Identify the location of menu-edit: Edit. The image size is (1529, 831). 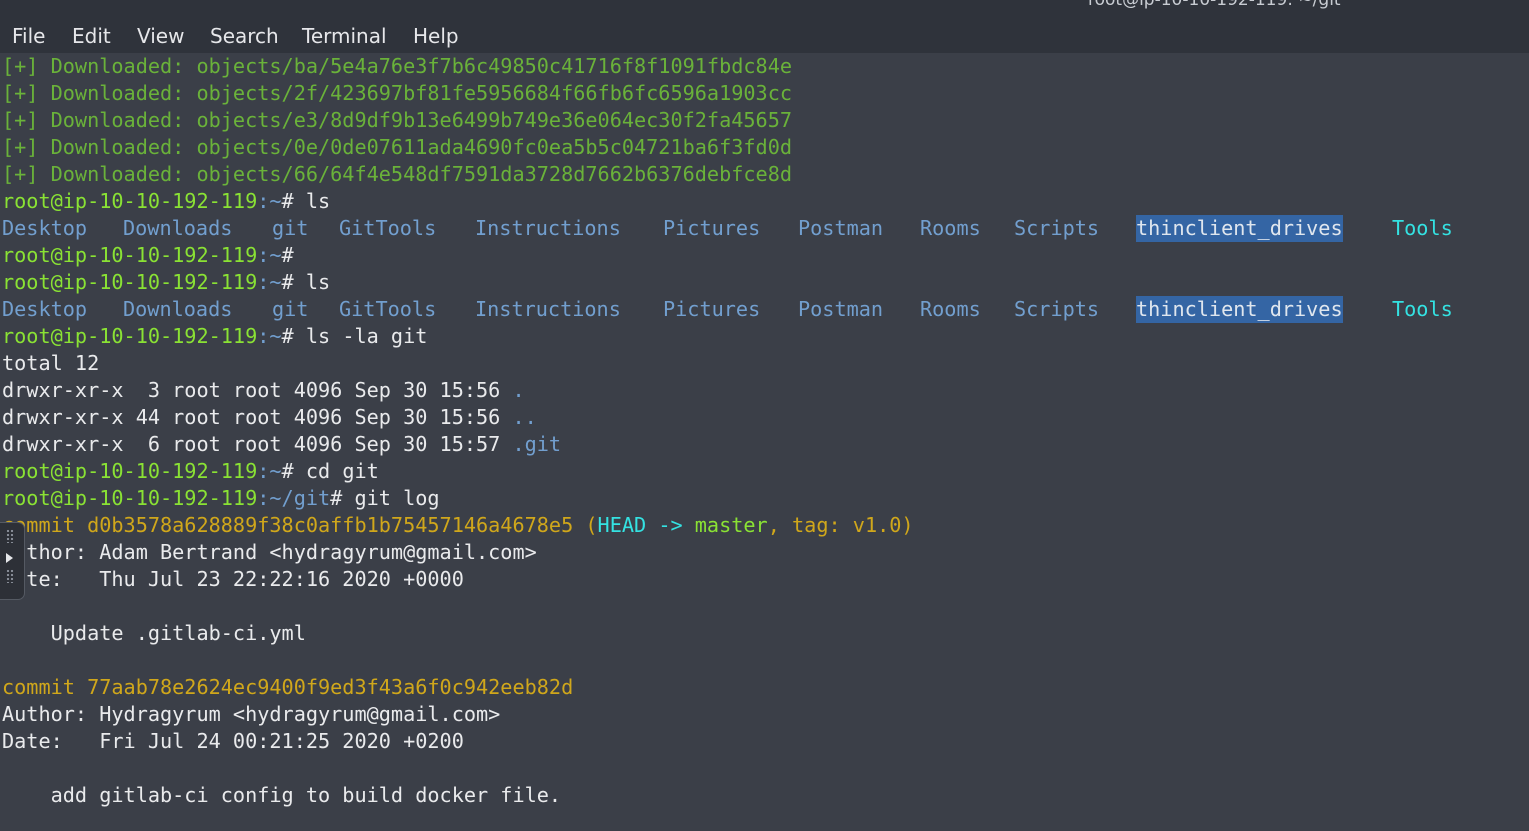
(91, 36).